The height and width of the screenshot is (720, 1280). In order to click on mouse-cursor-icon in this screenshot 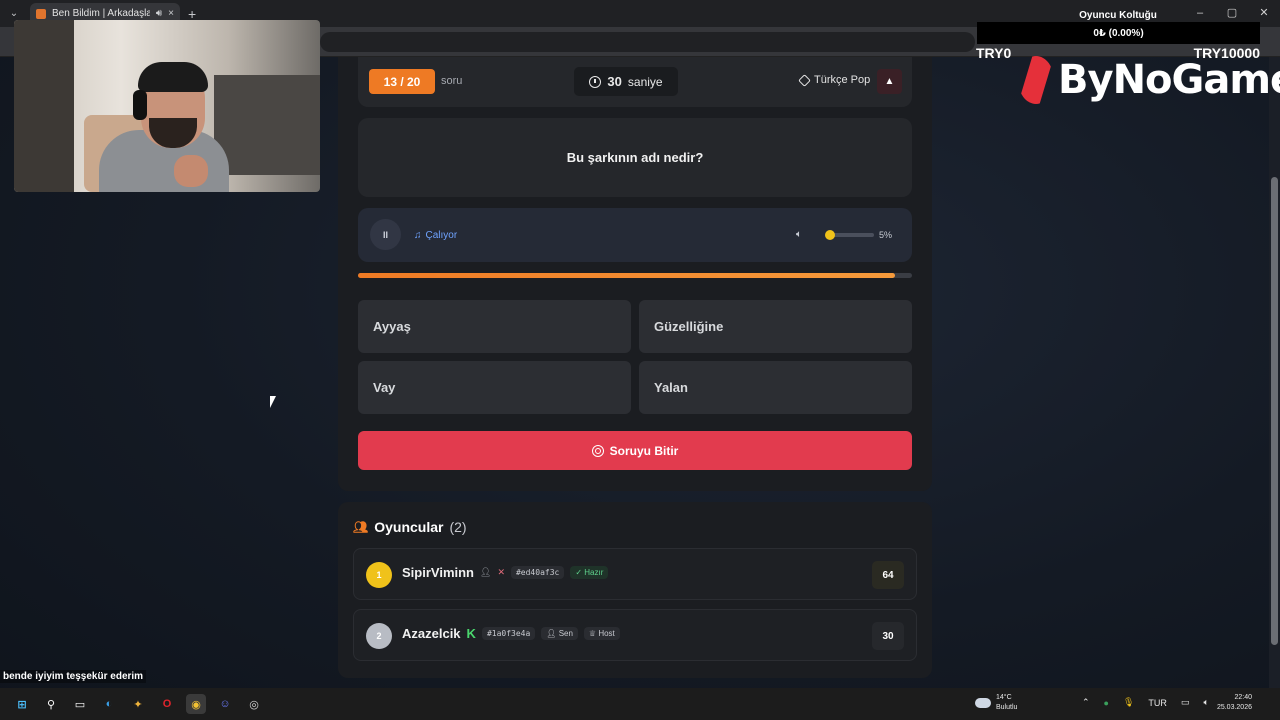, I will do `click(275, 402)`.